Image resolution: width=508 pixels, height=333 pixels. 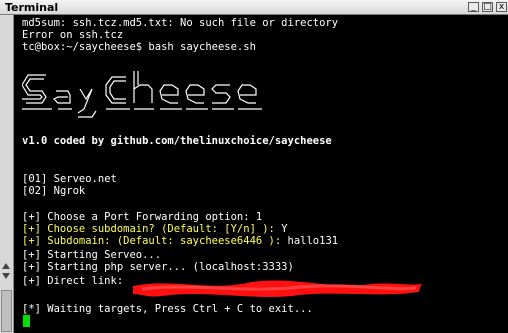 I want to click on menu-label: Serveo.net, so click(x=85, y=179).